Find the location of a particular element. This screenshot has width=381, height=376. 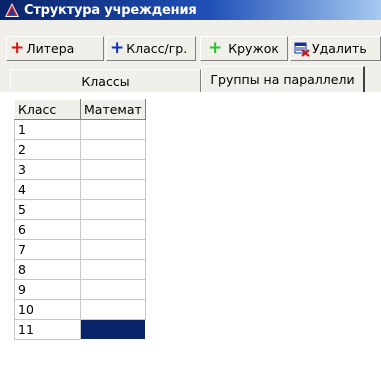

table-row: 9 is located at coordinates (80, 289).